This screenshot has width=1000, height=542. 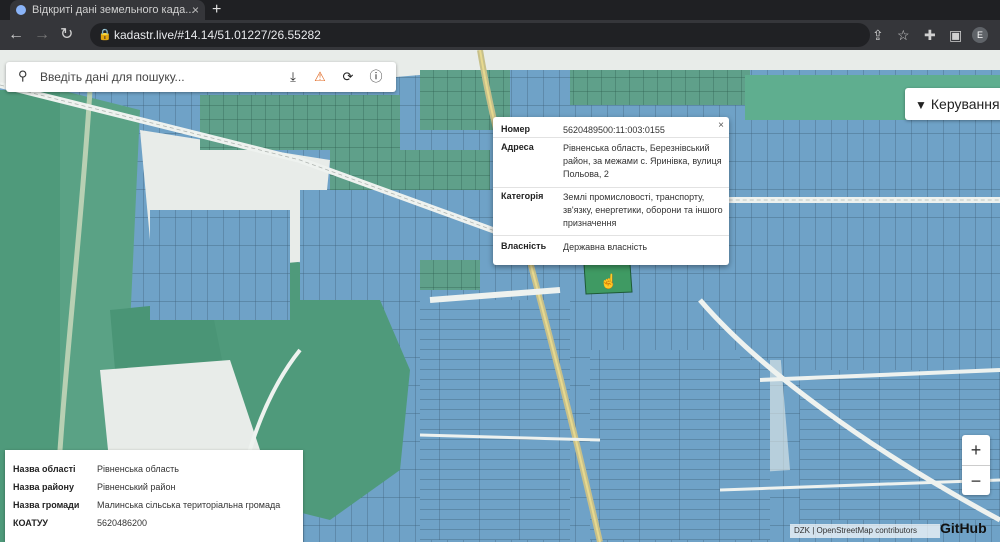 I want to click on bookmark-star-icon: ☆, so click(x=903, y=35).